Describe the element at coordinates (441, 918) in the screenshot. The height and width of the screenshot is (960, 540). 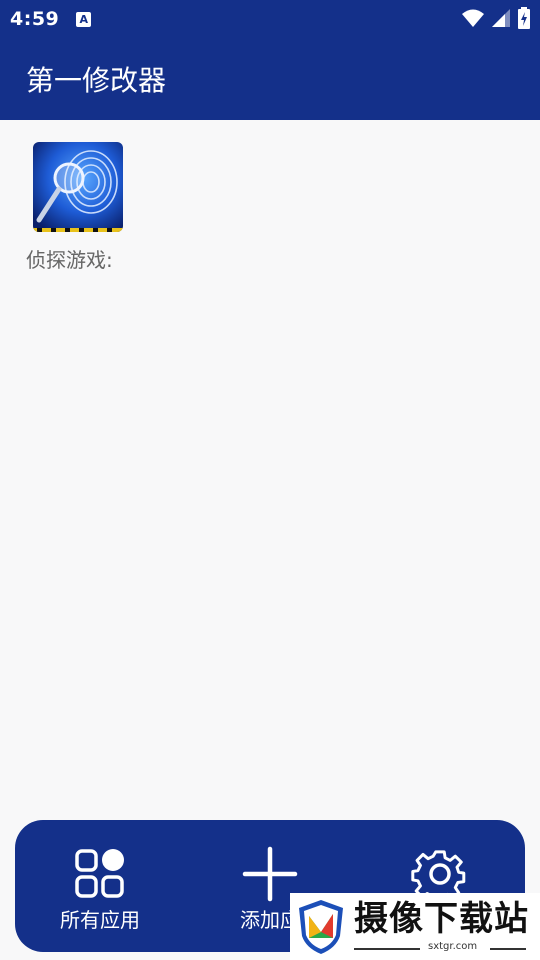
I see `watermark-title: 摄像下载站` at that location.